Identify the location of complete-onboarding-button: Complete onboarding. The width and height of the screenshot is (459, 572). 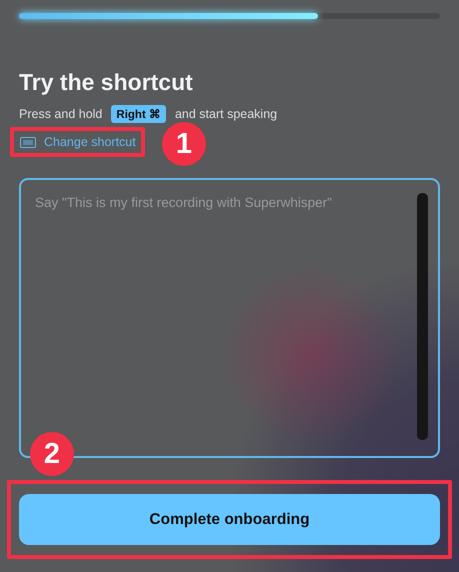
(229, 519).